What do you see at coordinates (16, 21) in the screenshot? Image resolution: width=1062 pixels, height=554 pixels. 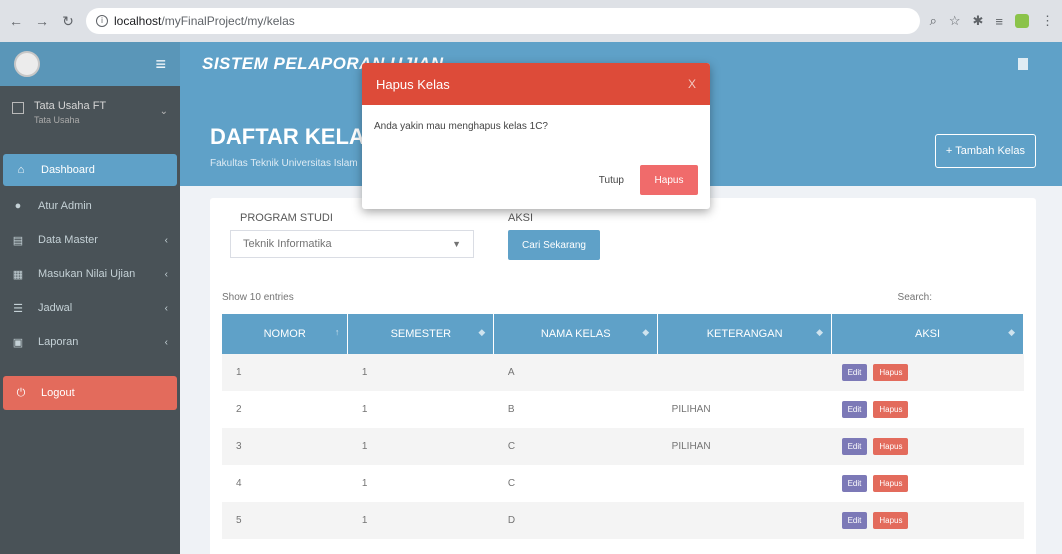 I see `back-icon: ←` at bounding box center [16, 21].